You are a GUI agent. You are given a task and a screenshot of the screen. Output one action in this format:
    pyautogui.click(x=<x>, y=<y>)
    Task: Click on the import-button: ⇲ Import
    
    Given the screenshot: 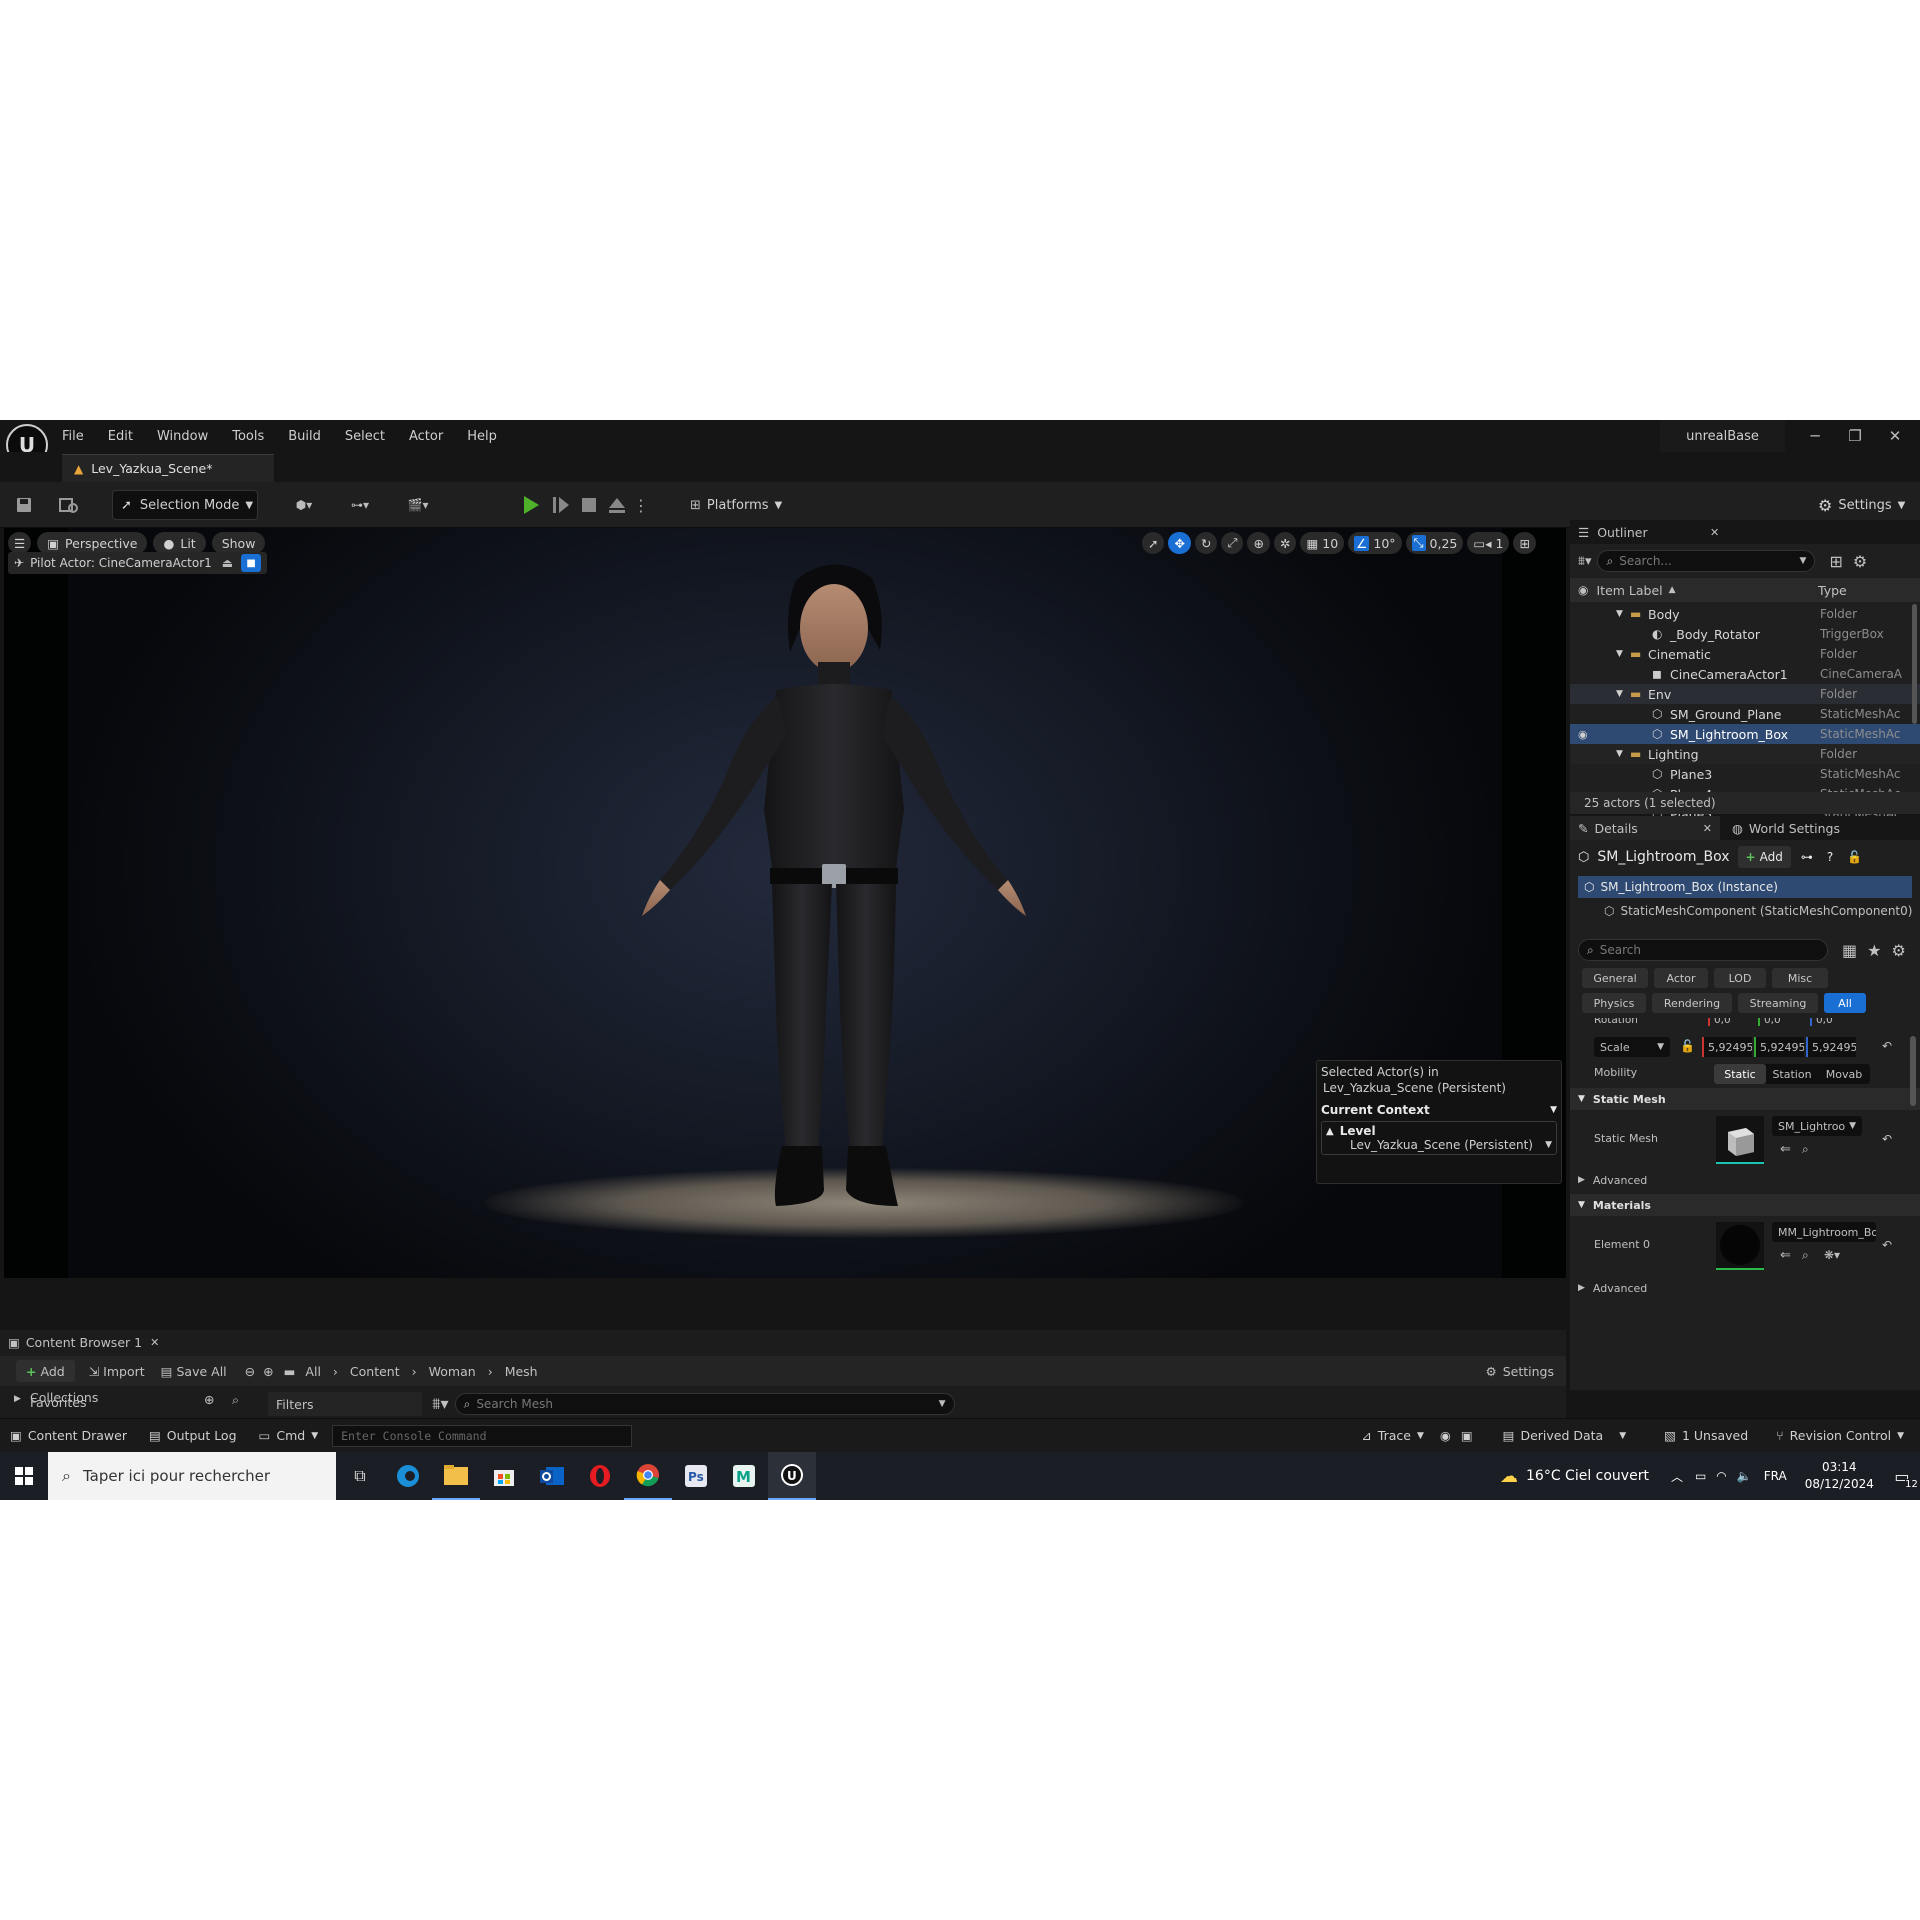 What is the action you would take?
    pyautogui.click(x=117, y=1371)
    